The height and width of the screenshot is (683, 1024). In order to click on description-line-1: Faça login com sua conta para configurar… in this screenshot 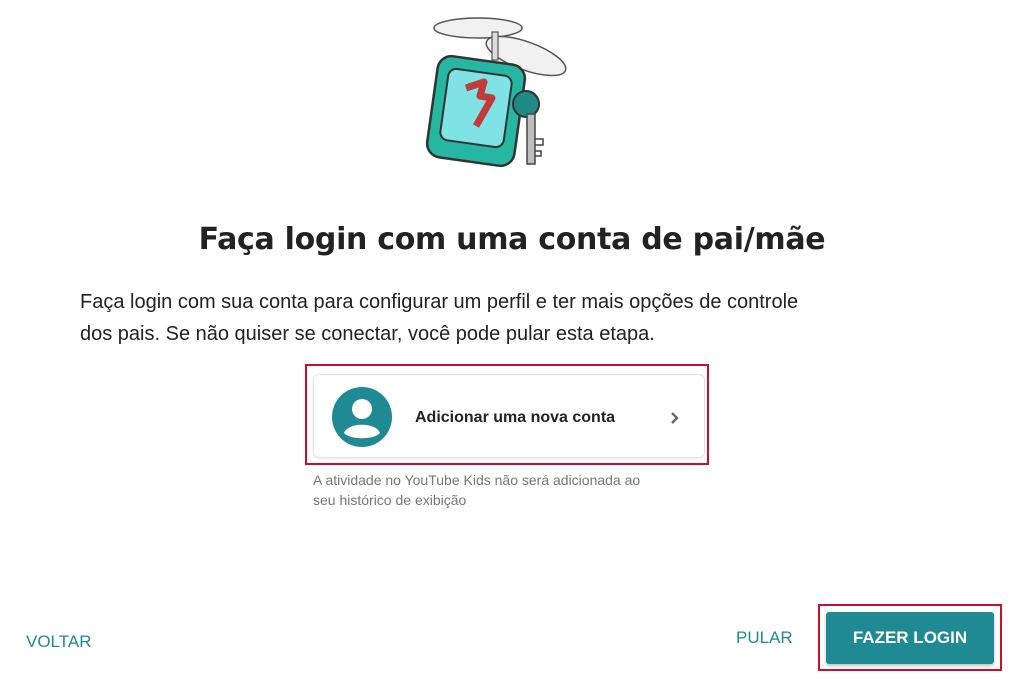, I will do `click(439, 302)`.